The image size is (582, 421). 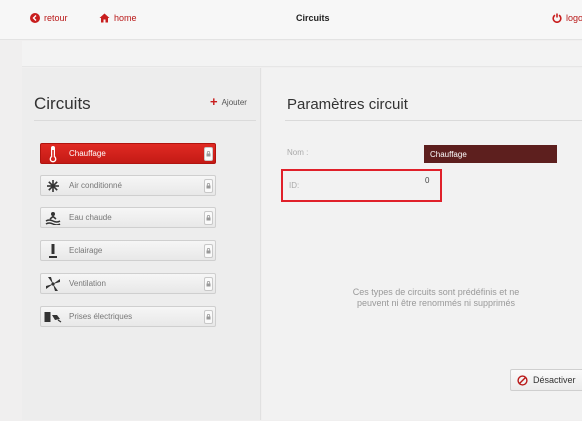 I want to click on circuit-item-air-conditionne: Air conditionné, so click(x=128, y=185).